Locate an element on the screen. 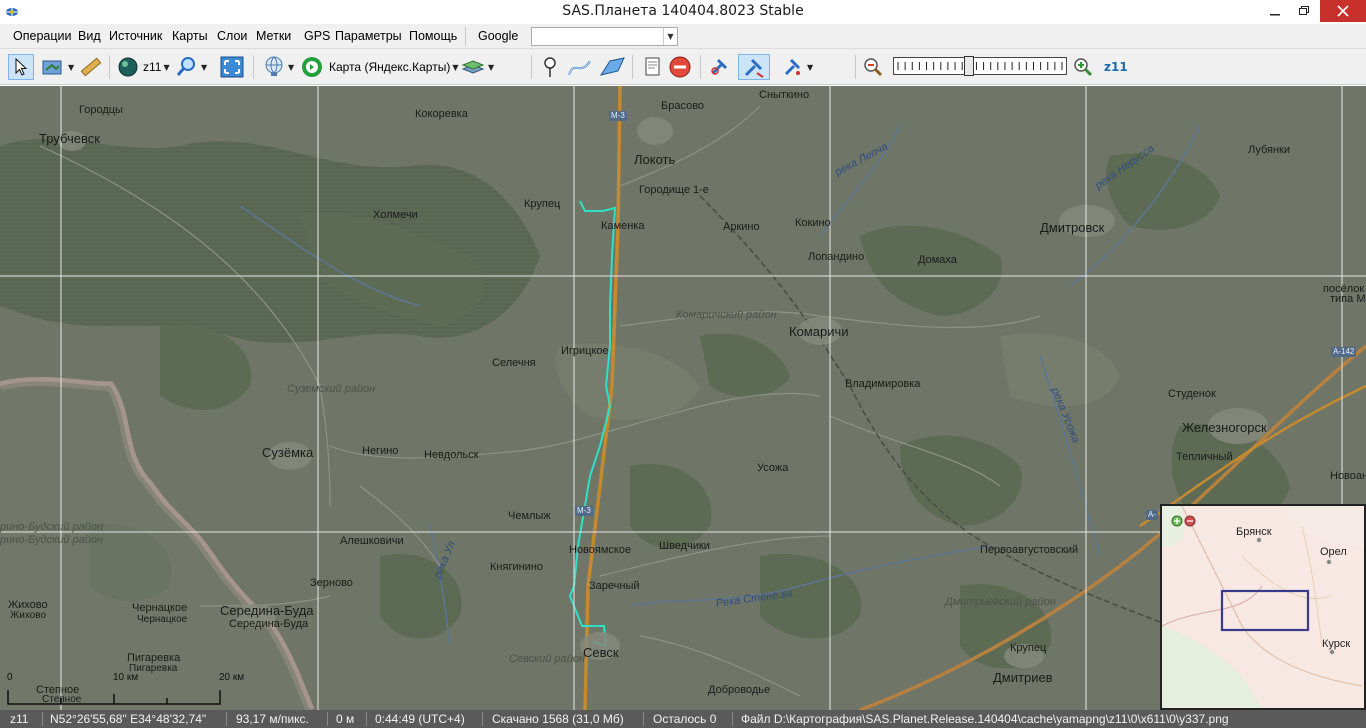 The image size is (1366, 728). status-downloaded: Скачано 1568 (31,0 Мб) is located at coordinates (558, 719).